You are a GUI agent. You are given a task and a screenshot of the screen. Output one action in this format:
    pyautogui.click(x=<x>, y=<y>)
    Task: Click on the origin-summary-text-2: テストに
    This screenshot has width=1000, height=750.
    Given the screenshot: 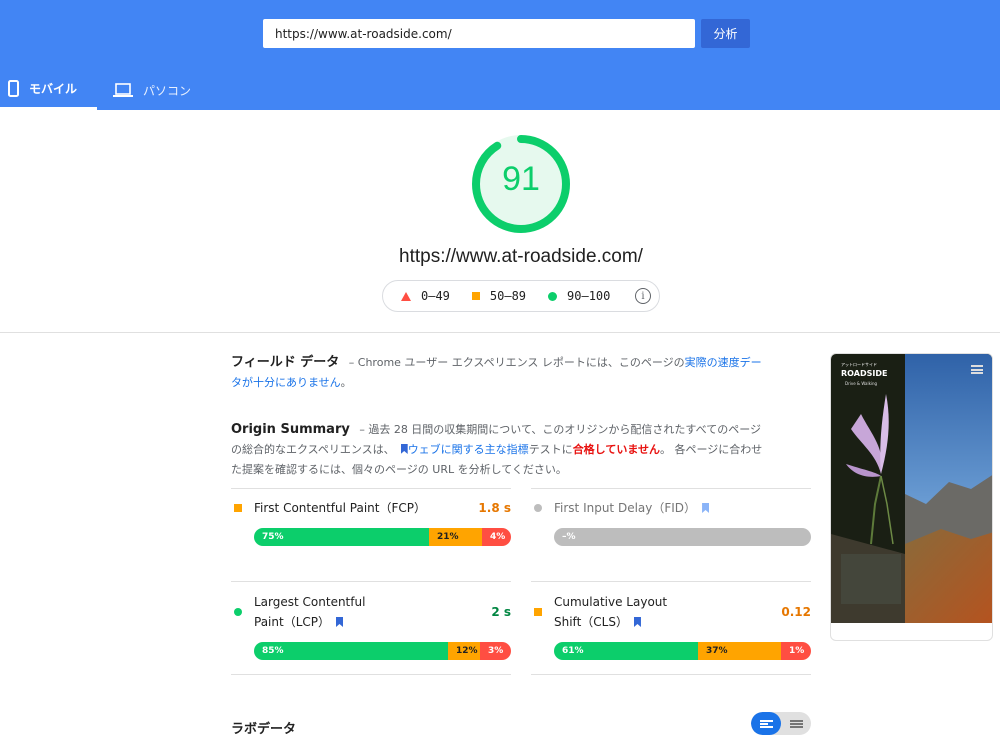 What is the action you would take?
    pyautogui.click(x=550, y=449)
    